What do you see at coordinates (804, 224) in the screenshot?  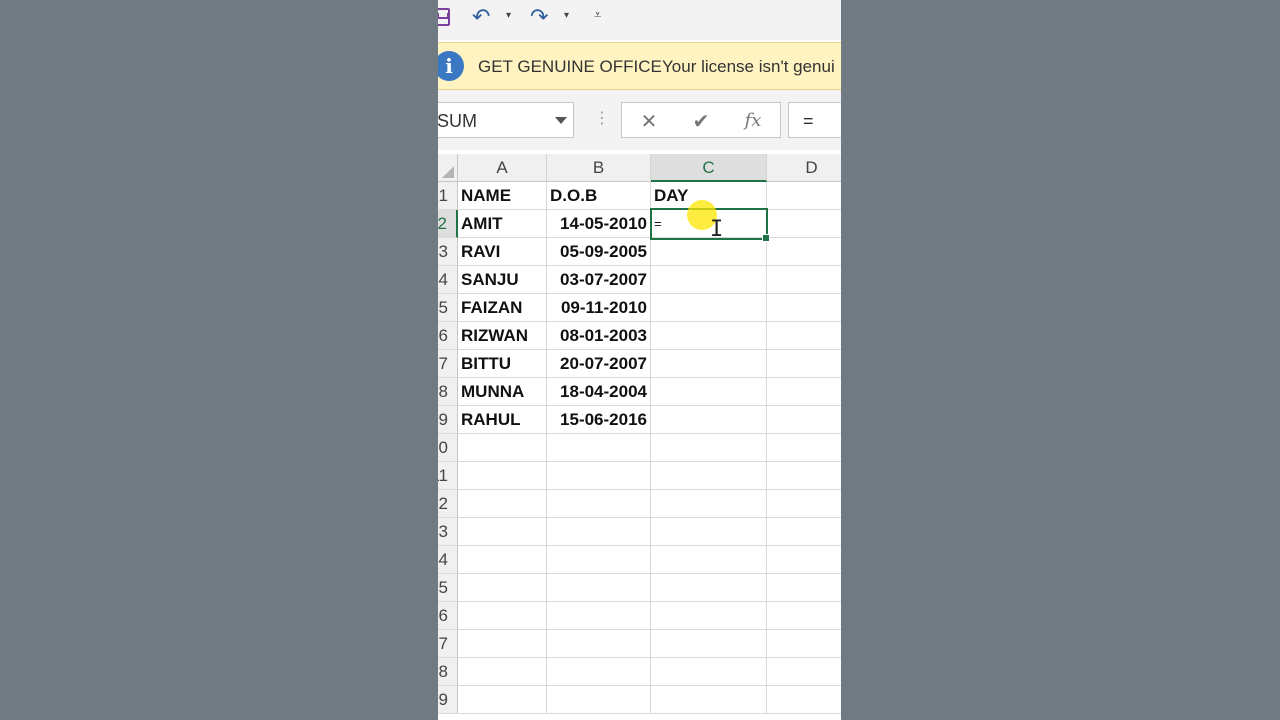 I see `cell-d2` at bounding box center [804, 224].